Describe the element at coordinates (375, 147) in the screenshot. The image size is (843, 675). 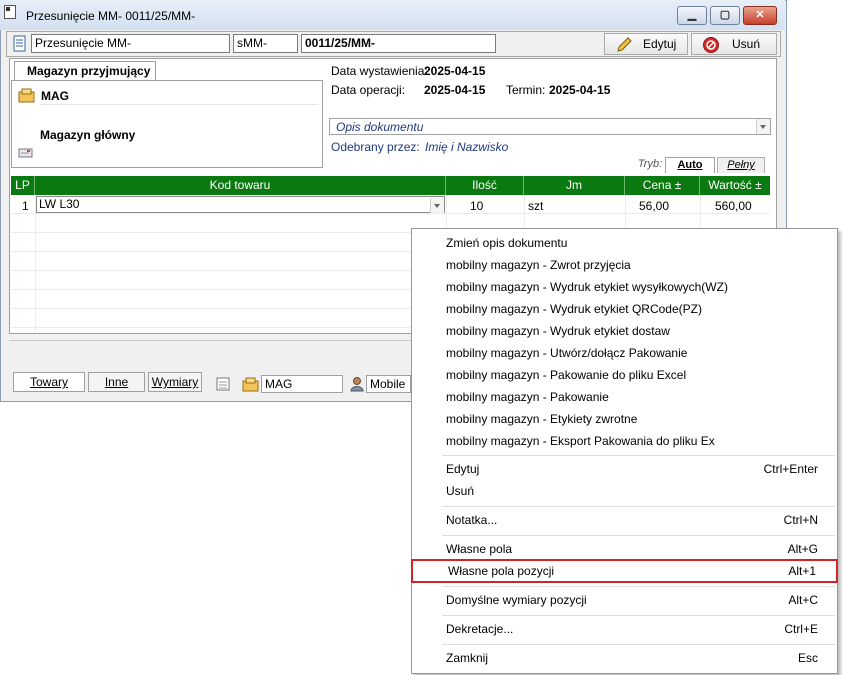
I see `received-by-label: Odebrany przez:` at that location.